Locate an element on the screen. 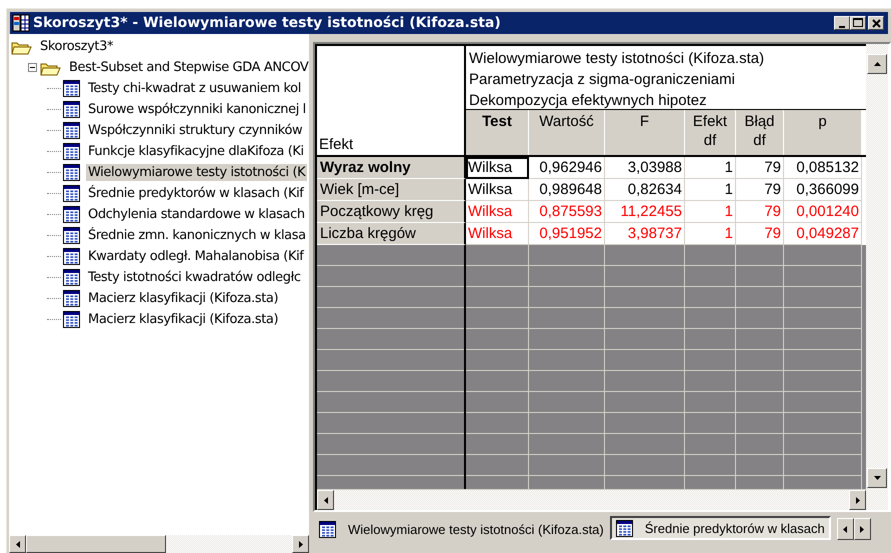  down-arrow-icon is located at coordinates (877, 478).